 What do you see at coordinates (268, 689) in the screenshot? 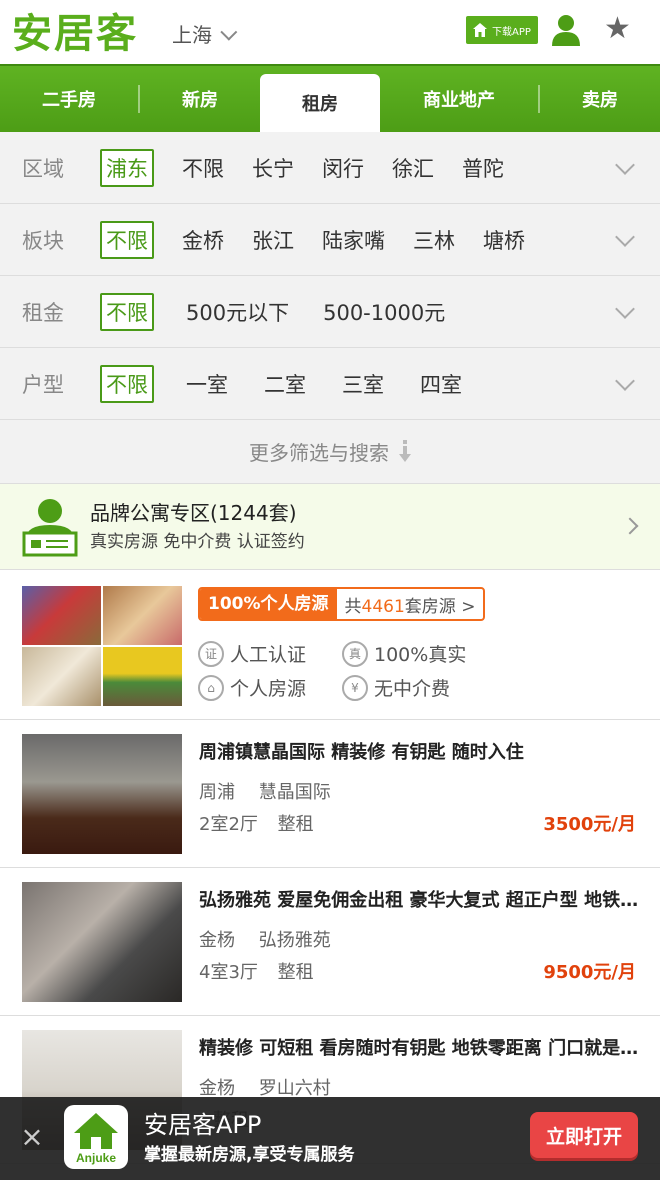
I see `feature-label: 个人房源` at bounding box center [268, 689].